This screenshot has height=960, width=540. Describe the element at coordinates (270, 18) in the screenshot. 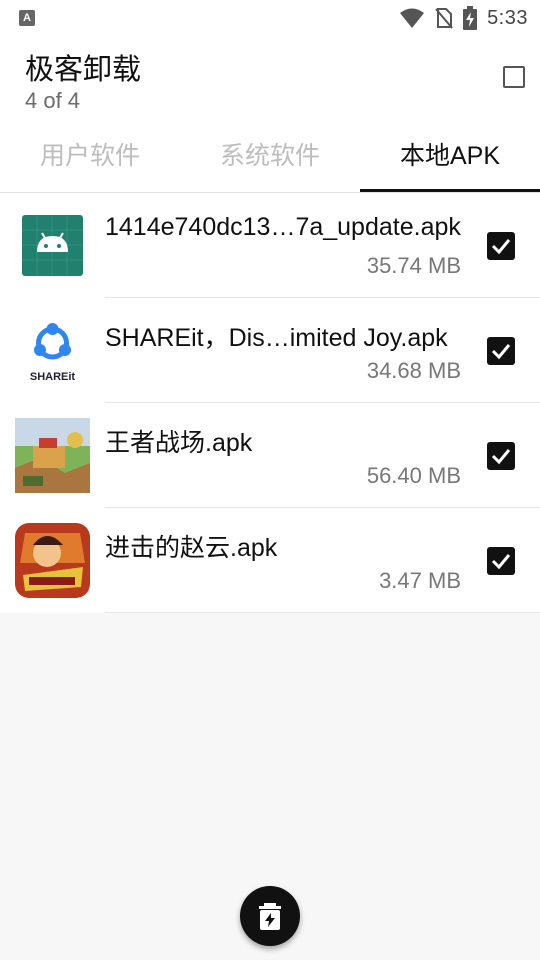

I see `status-bar: A 5:33` at that location.